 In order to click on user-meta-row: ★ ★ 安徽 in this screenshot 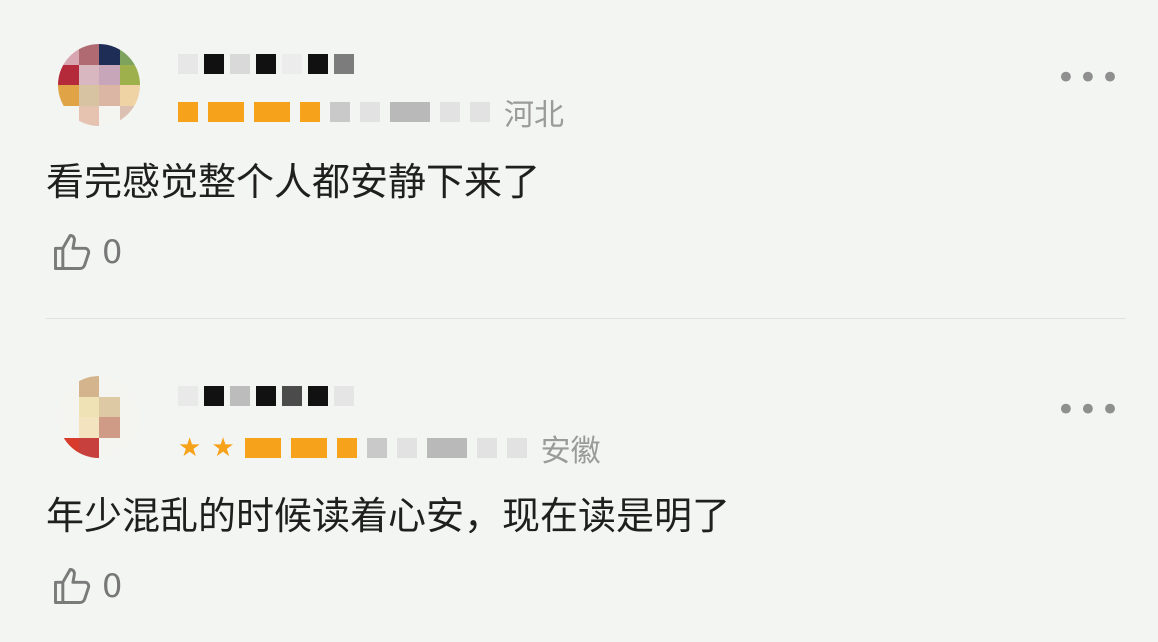, I will do `click(389, 448)`.